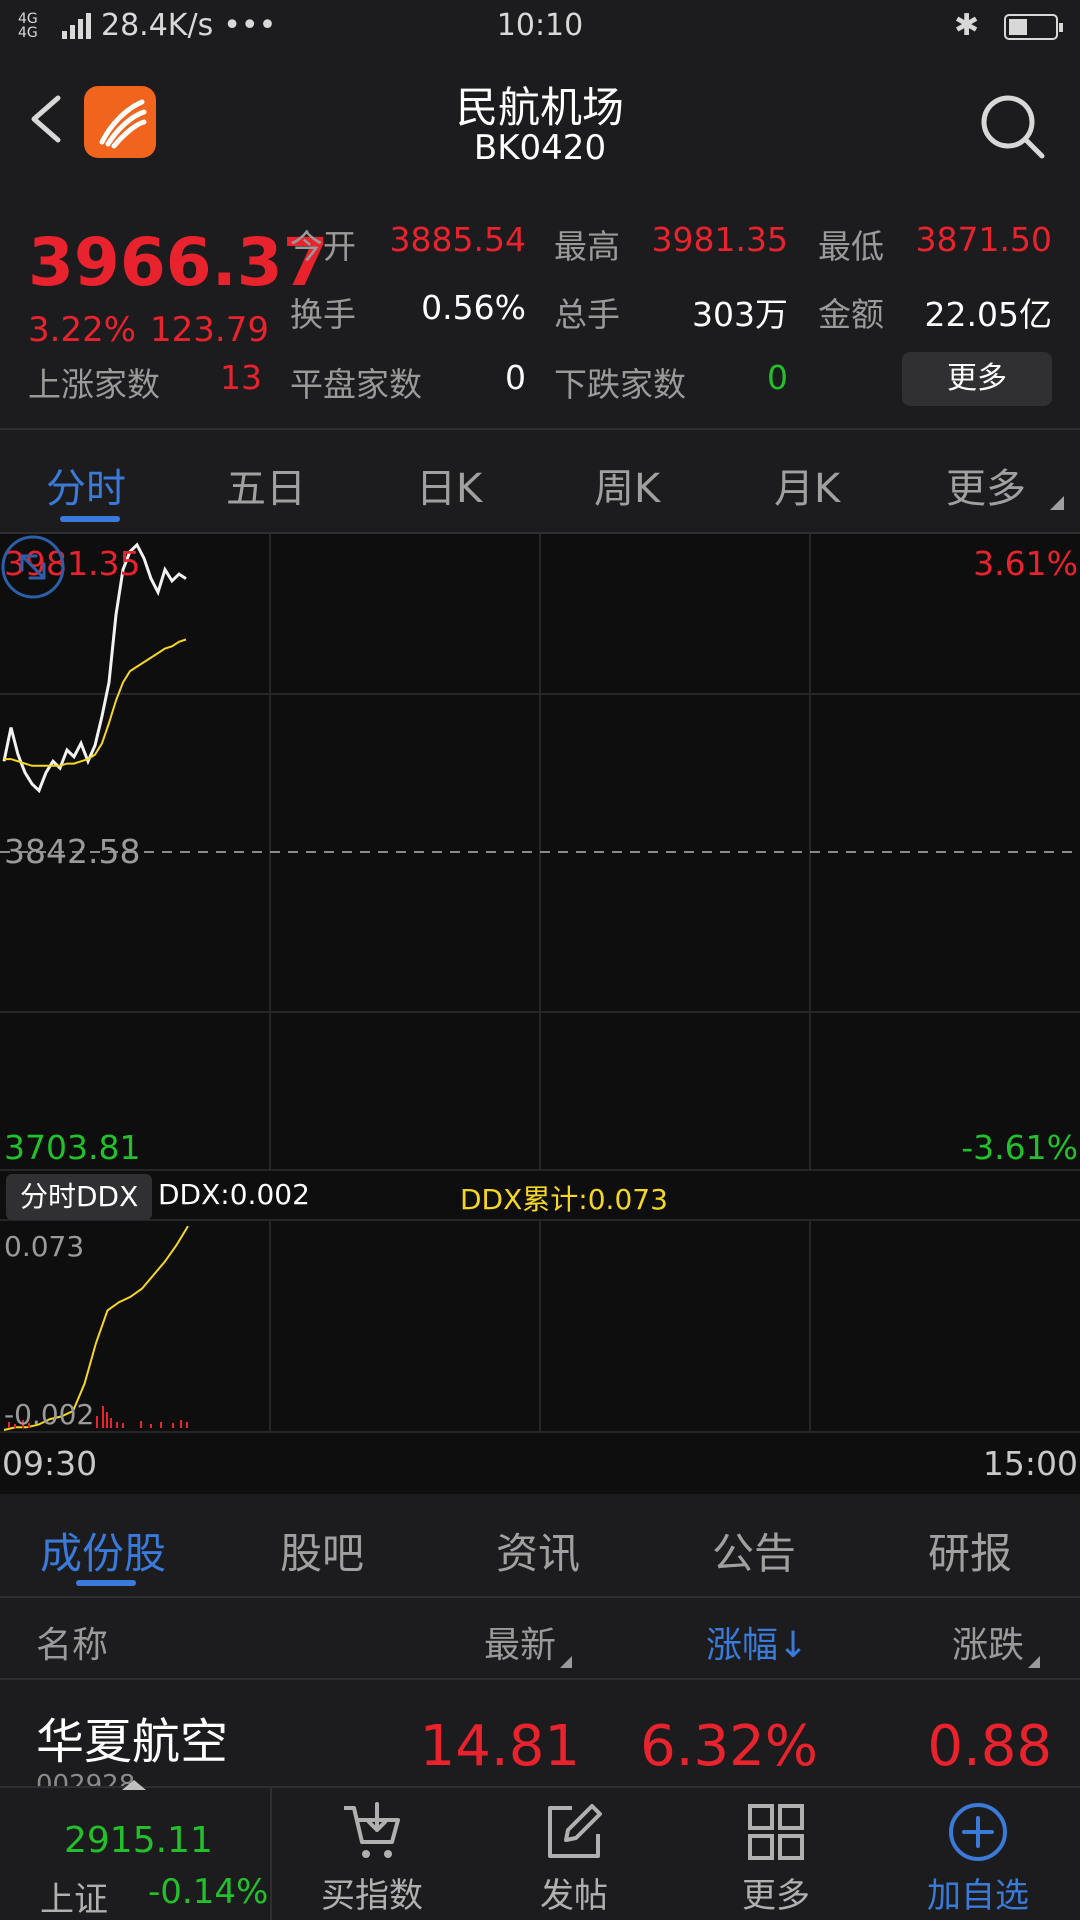 Image resolution: width=1080 pixels, height=1920 pixels. Describe the element at coordinates (74, 1900) in the screenshot. I see `index-name: 上证` at that location.